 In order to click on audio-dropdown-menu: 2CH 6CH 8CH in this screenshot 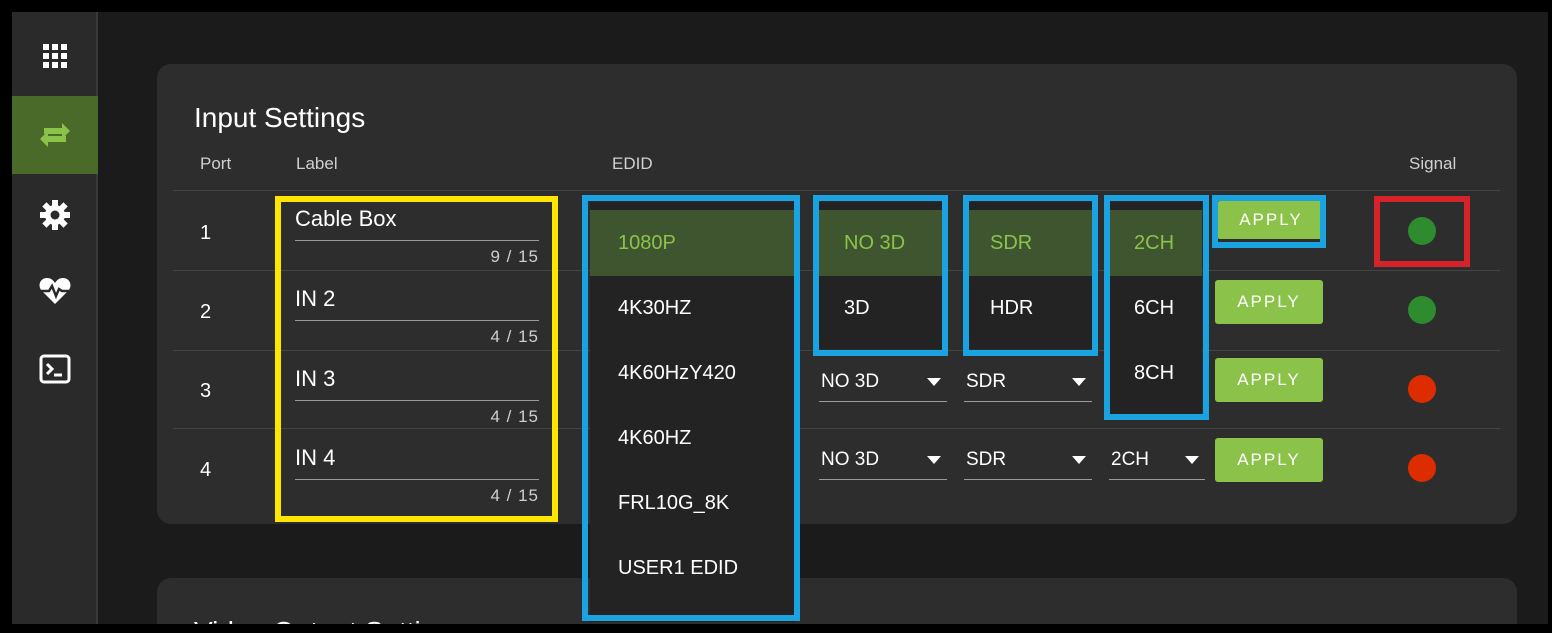, I will do `click(1156, 308)`.